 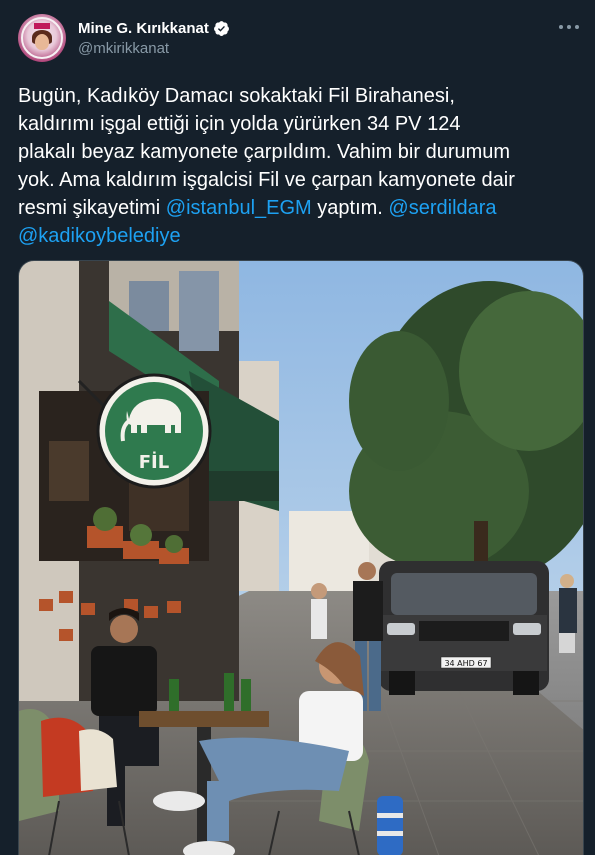 I want to click on mention-link: @istanbul_EGM, so click(x=239, y=208).